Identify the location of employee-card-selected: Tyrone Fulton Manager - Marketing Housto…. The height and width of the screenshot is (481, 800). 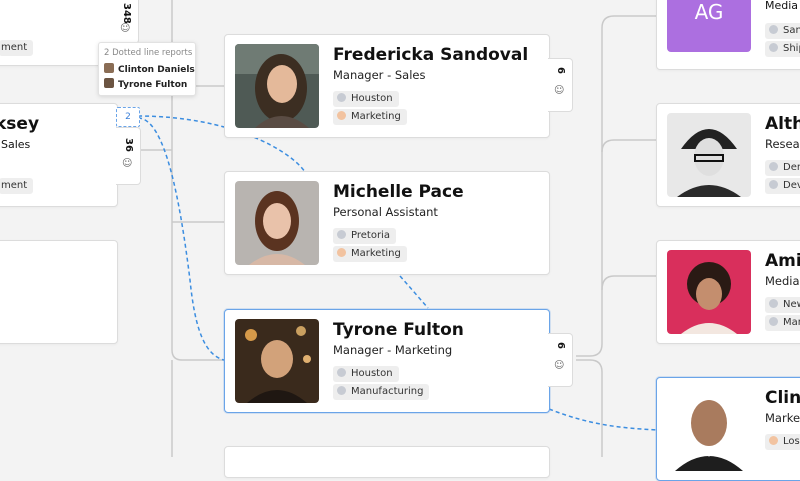
(387, 361).